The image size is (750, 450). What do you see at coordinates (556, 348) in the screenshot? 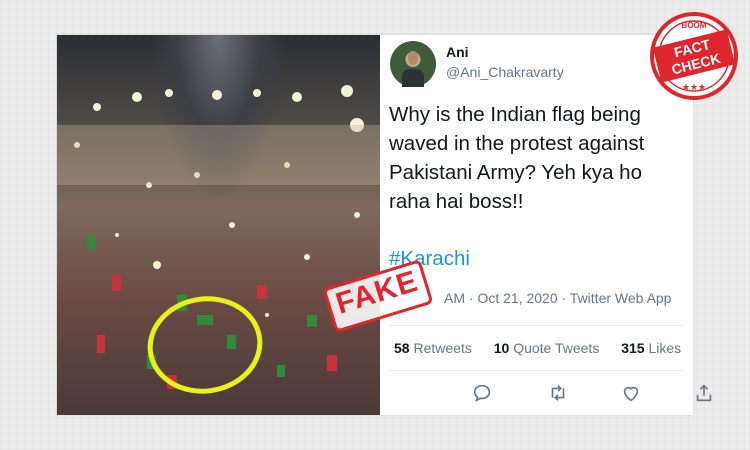
I see `quote-tweets-label: Quote Tweets` at bounding box center [556, 348].